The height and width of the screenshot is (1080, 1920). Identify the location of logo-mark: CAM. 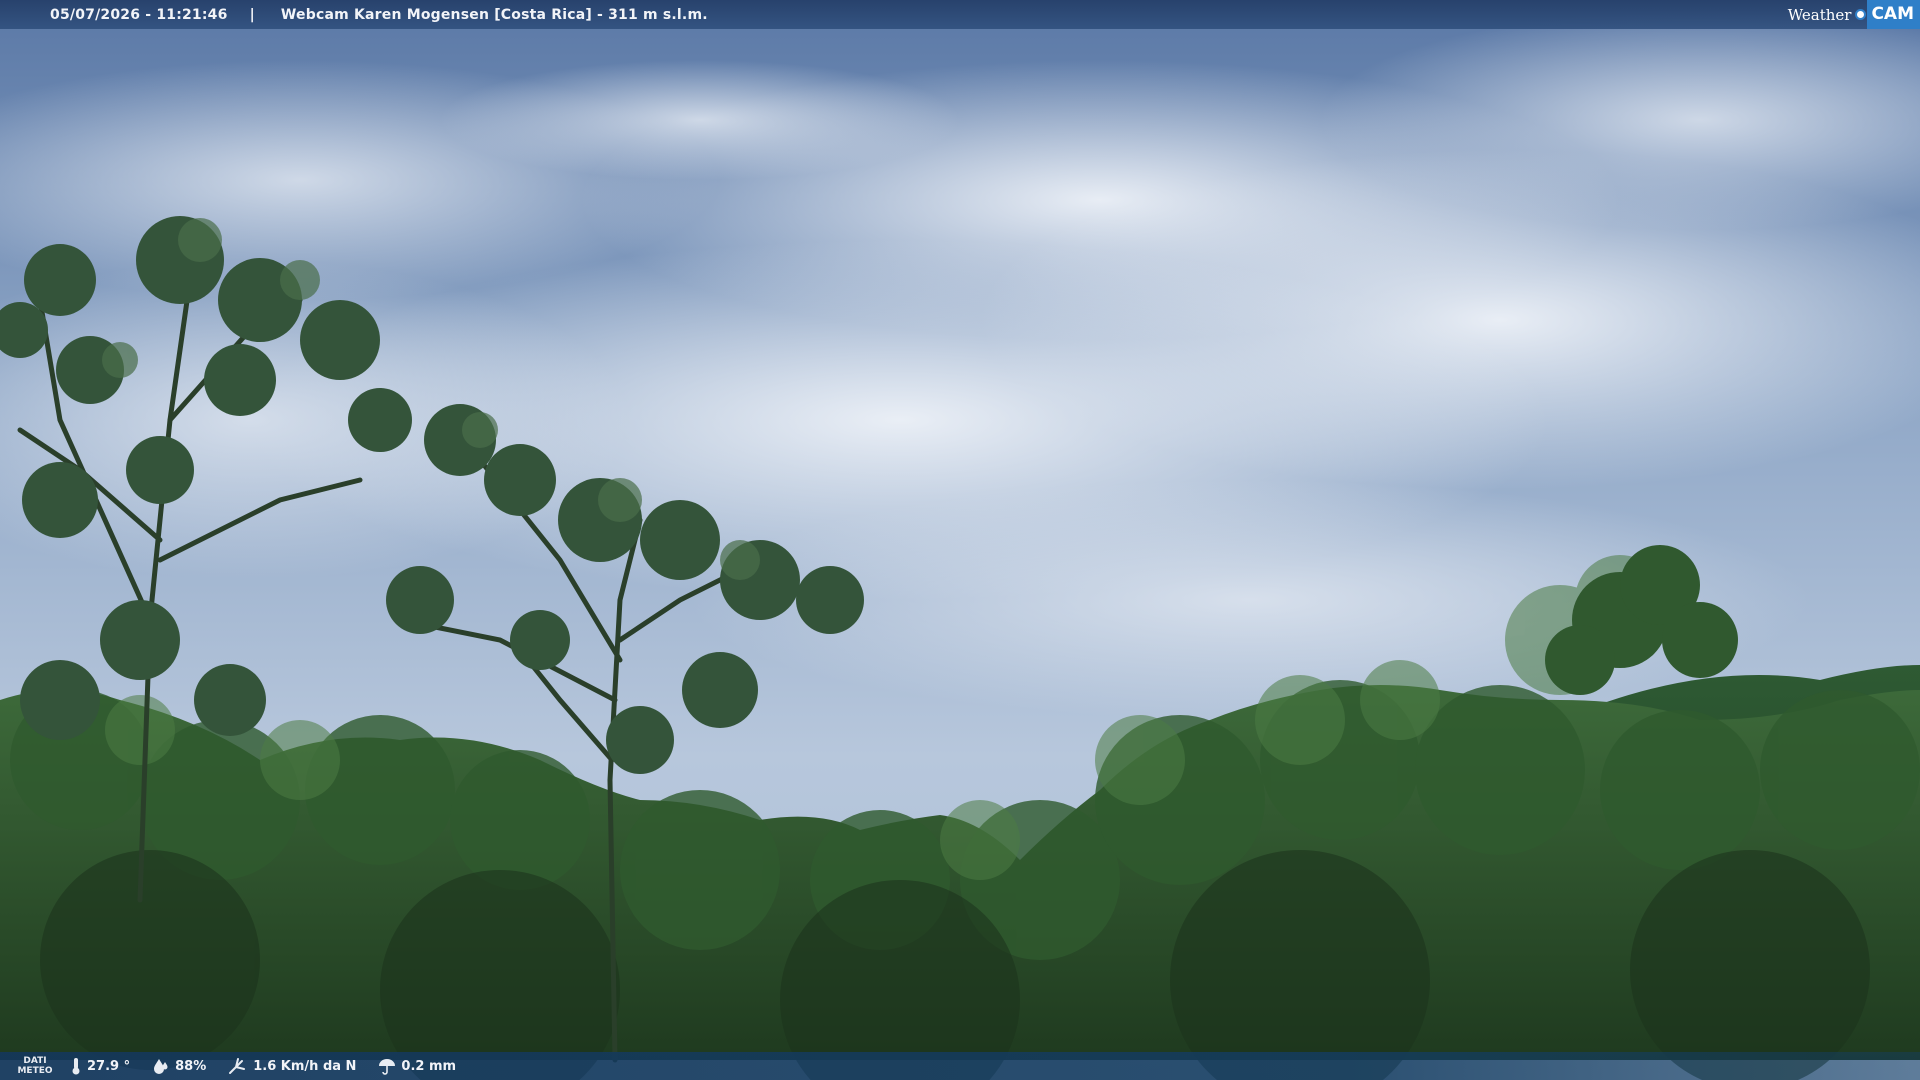
(1893, 14).